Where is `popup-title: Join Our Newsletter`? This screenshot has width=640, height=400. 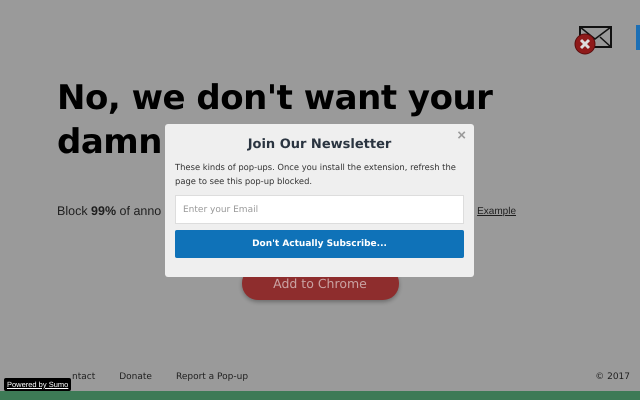 popup-title: Join Our Newsletter is located at coordinates (319, 144).